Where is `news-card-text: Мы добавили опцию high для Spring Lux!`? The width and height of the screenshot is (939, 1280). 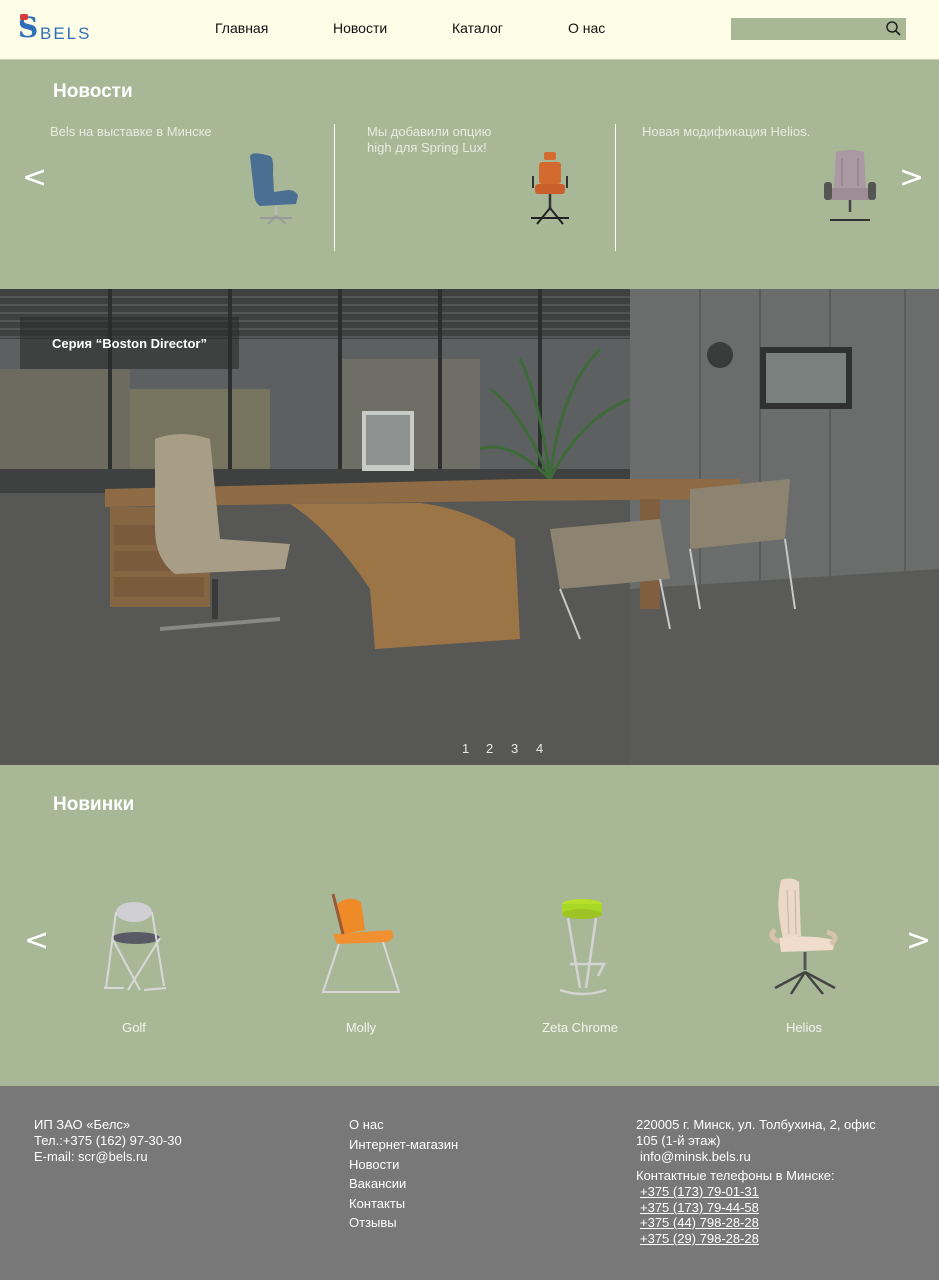
news-card-text: Мы добавили опцию high для Spring Lux! is located at coordinates (429, 139).